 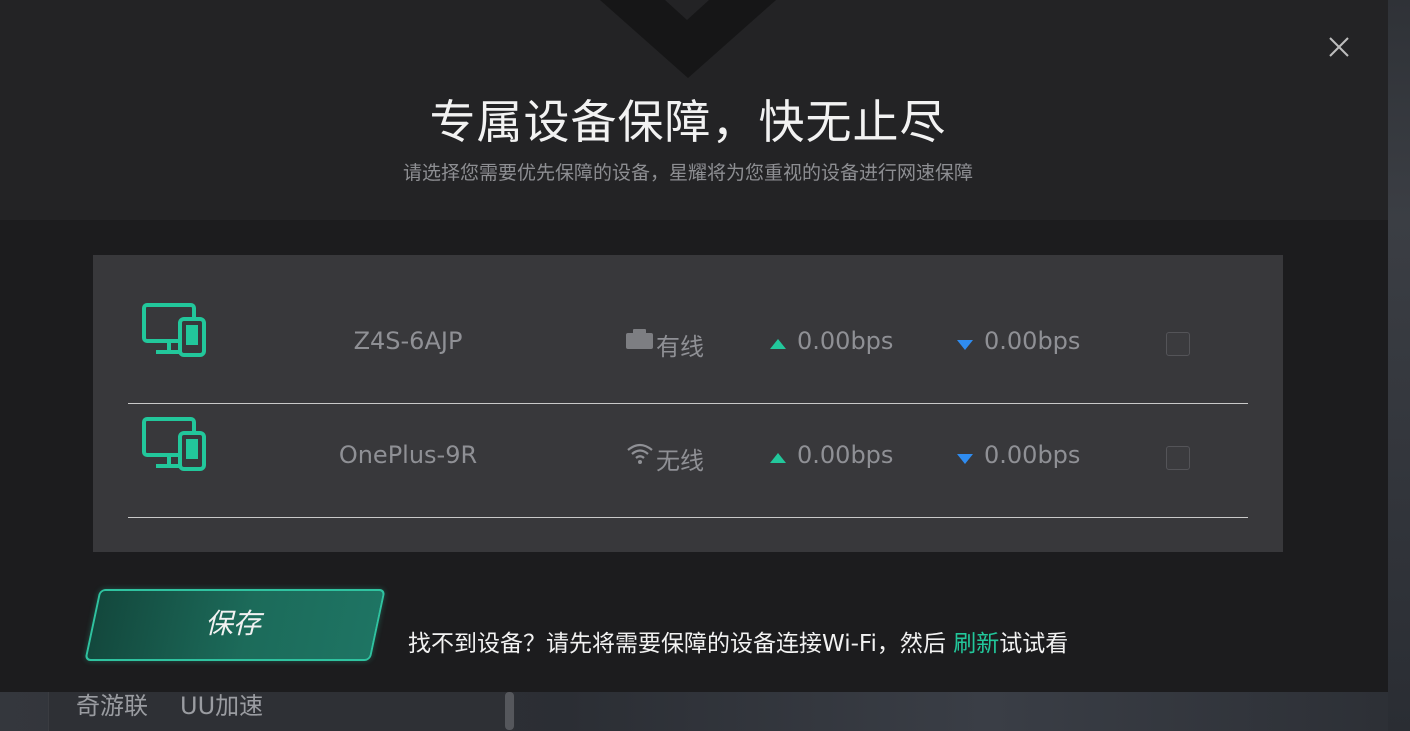 What do you see at coordinates (408, 455) in the screenshot?
I see `device-name: OnePlus-9R` at bounding box center [408, 455].